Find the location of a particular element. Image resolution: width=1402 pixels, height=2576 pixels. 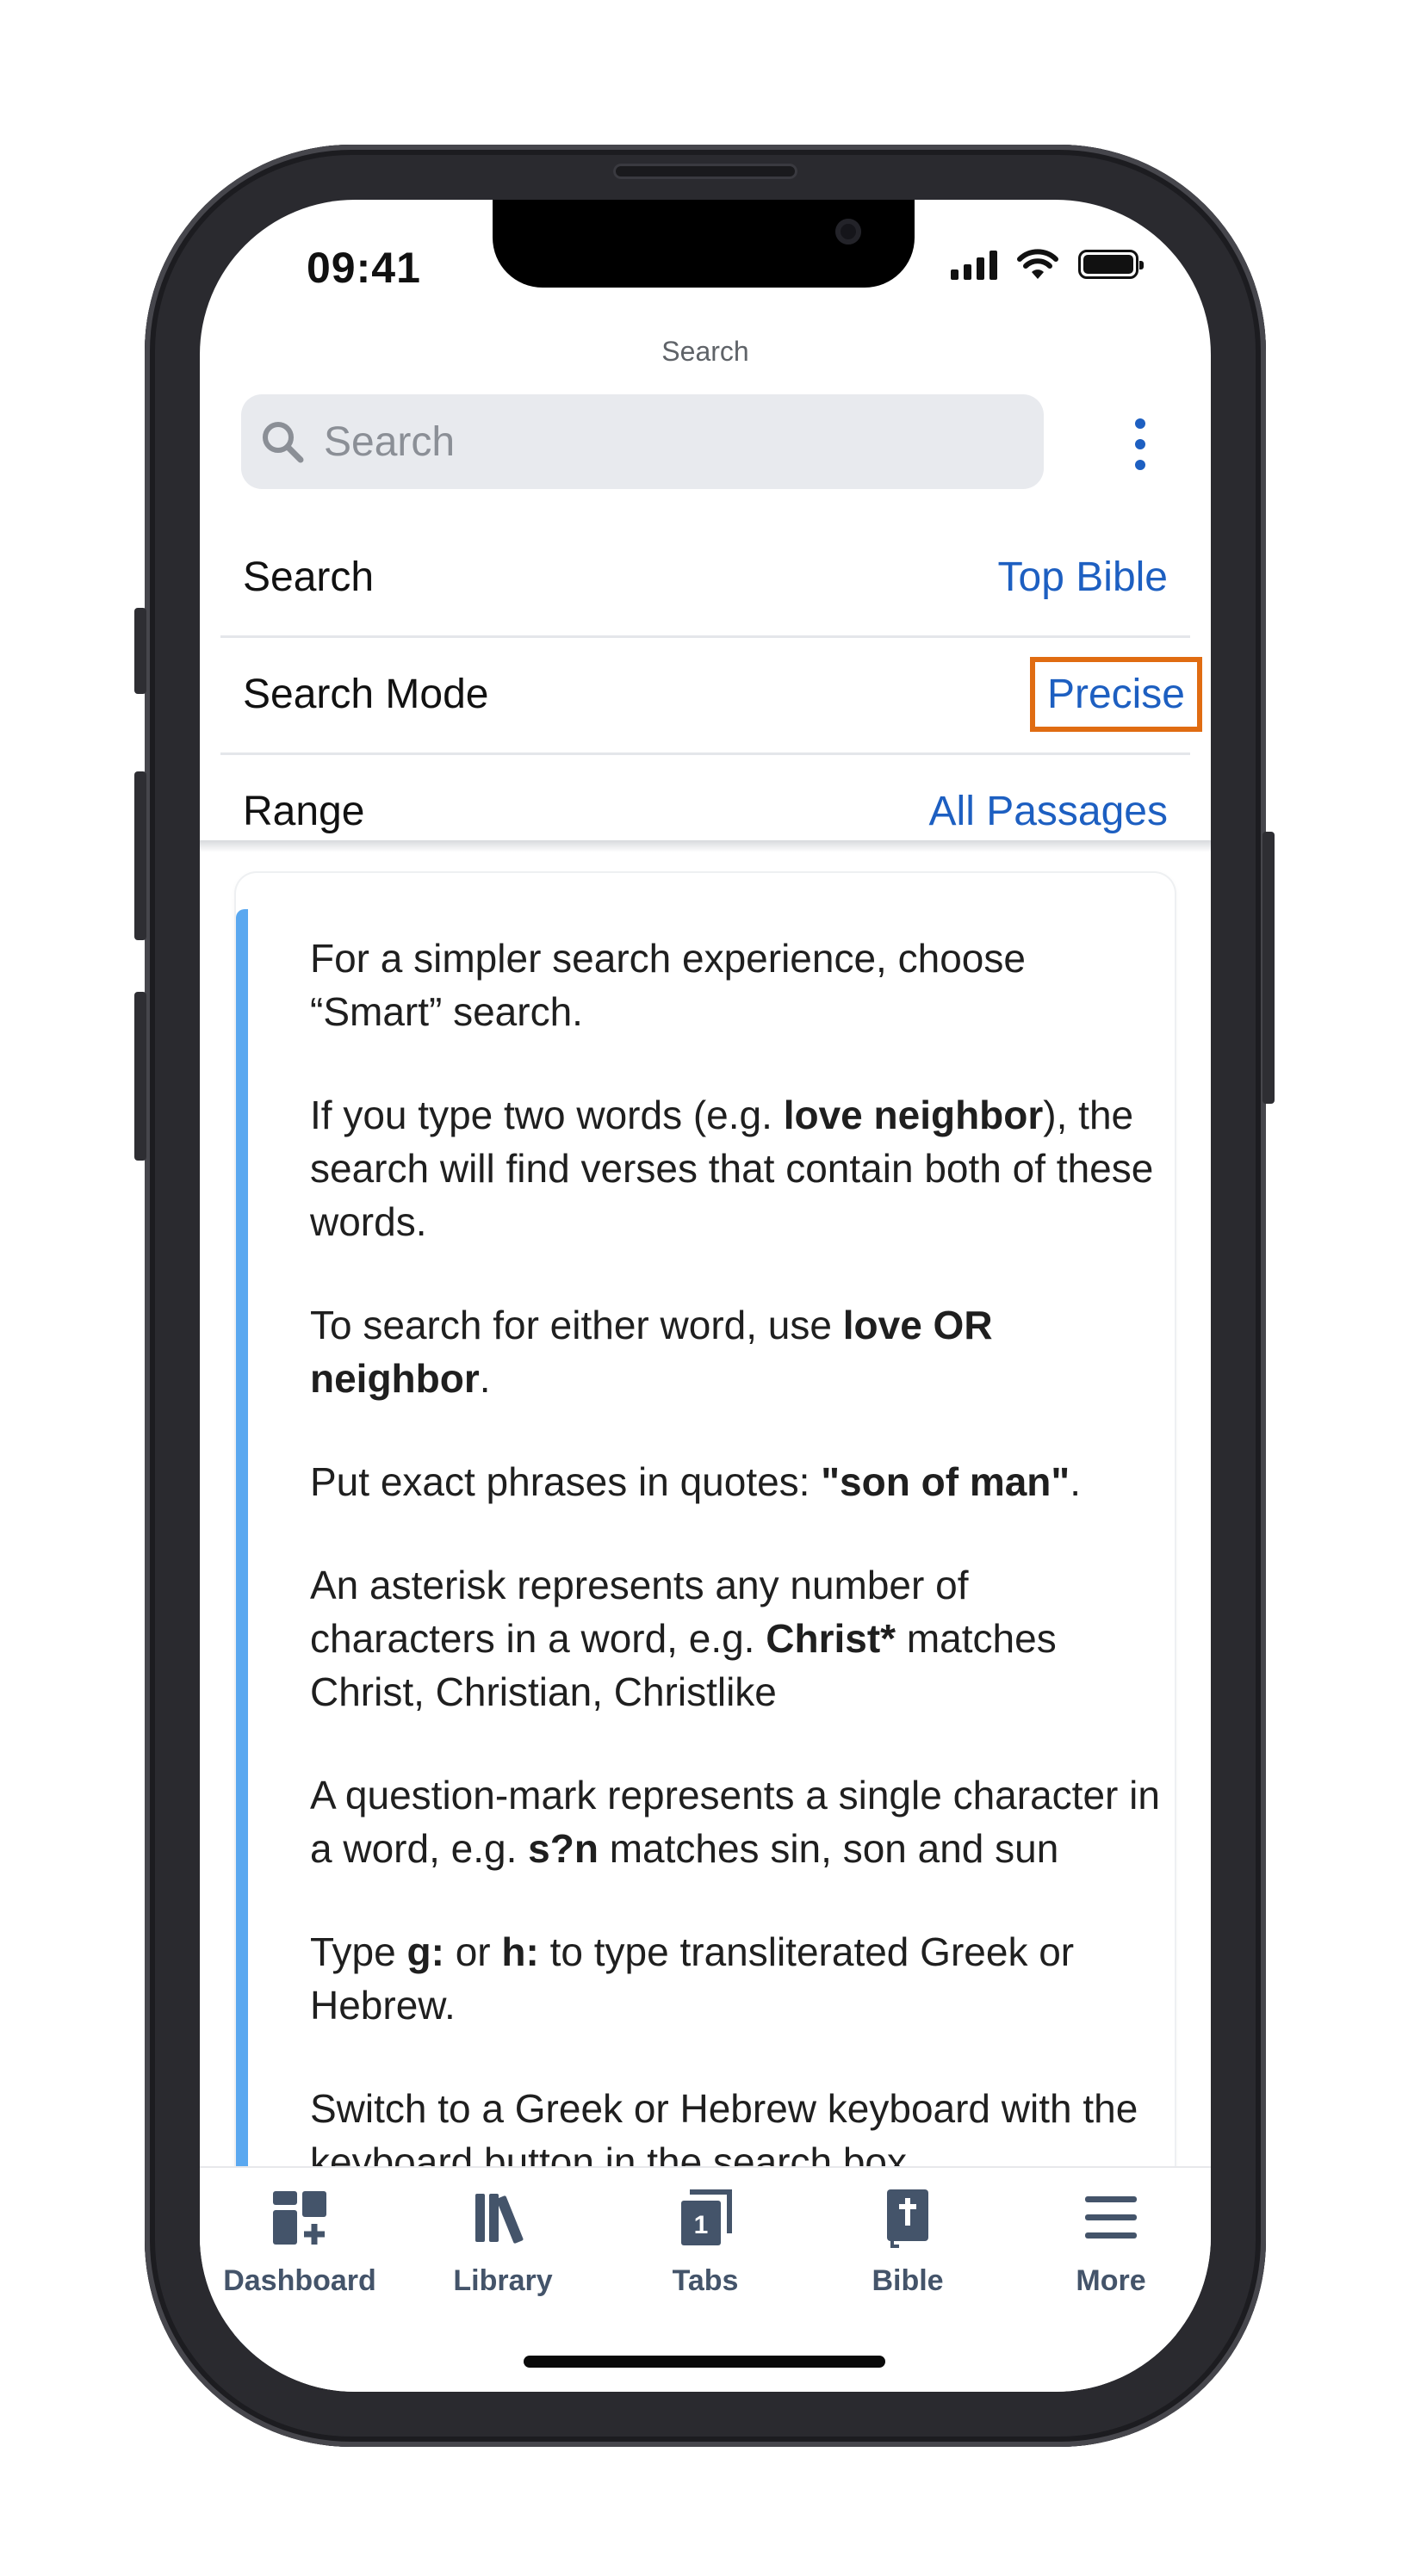

tab-library: Library is located at coordinates (503, 2242).